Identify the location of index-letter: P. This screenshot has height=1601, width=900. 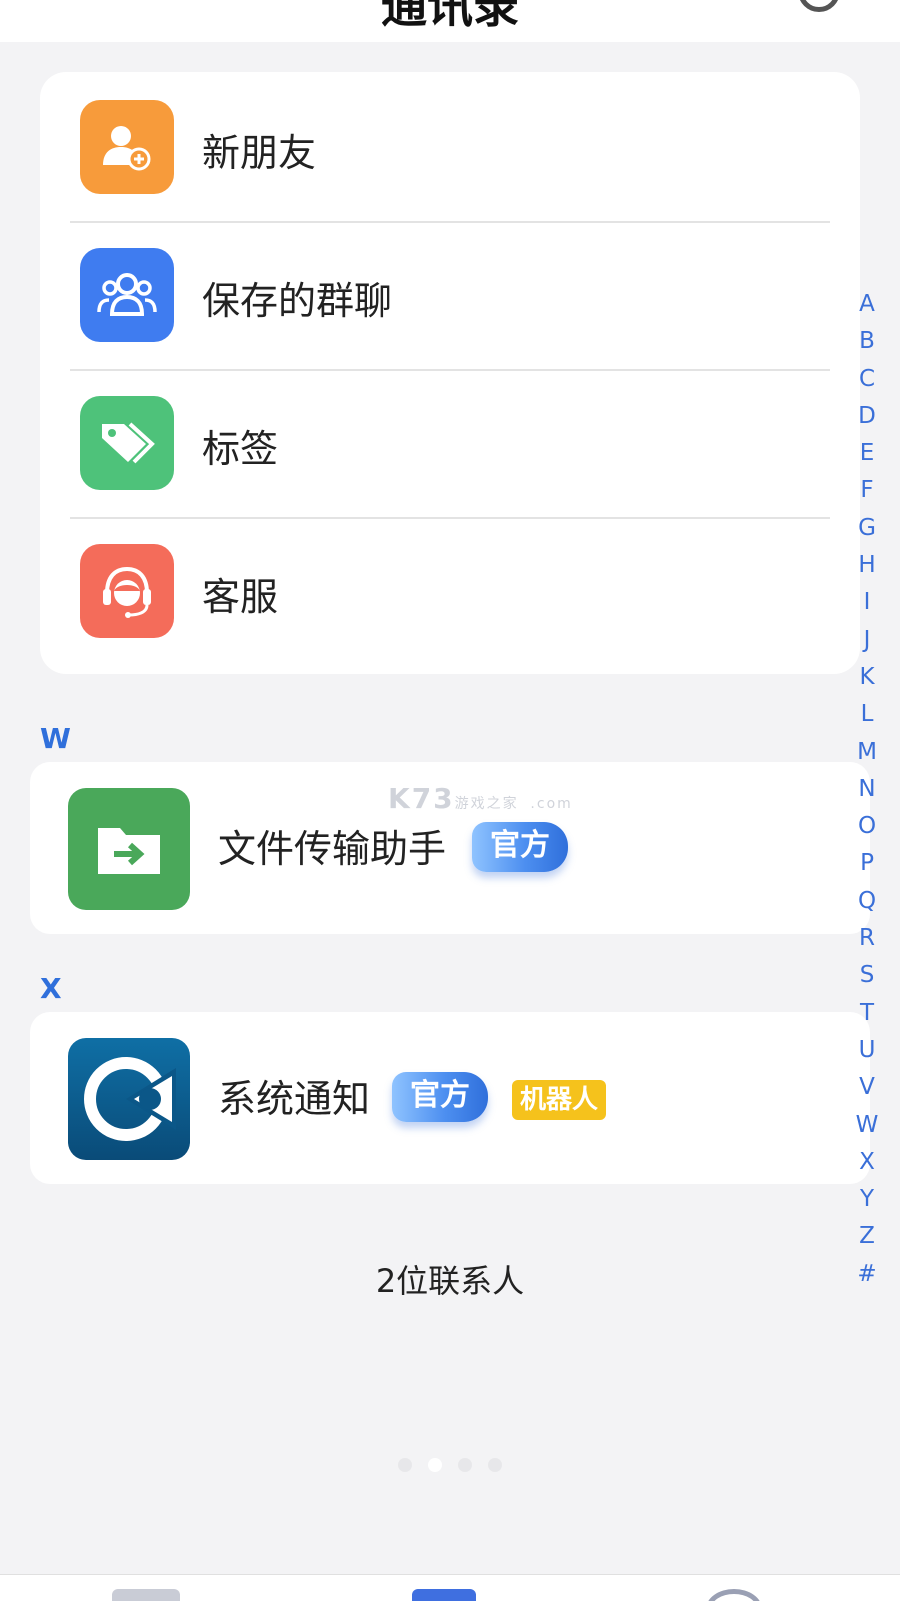
(867, 863).